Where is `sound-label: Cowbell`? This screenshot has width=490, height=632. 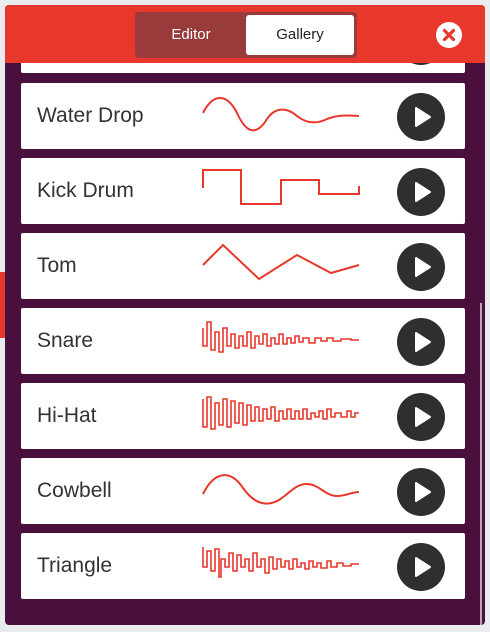 sound-label: Cowbell is located at coordinates (74, 490).